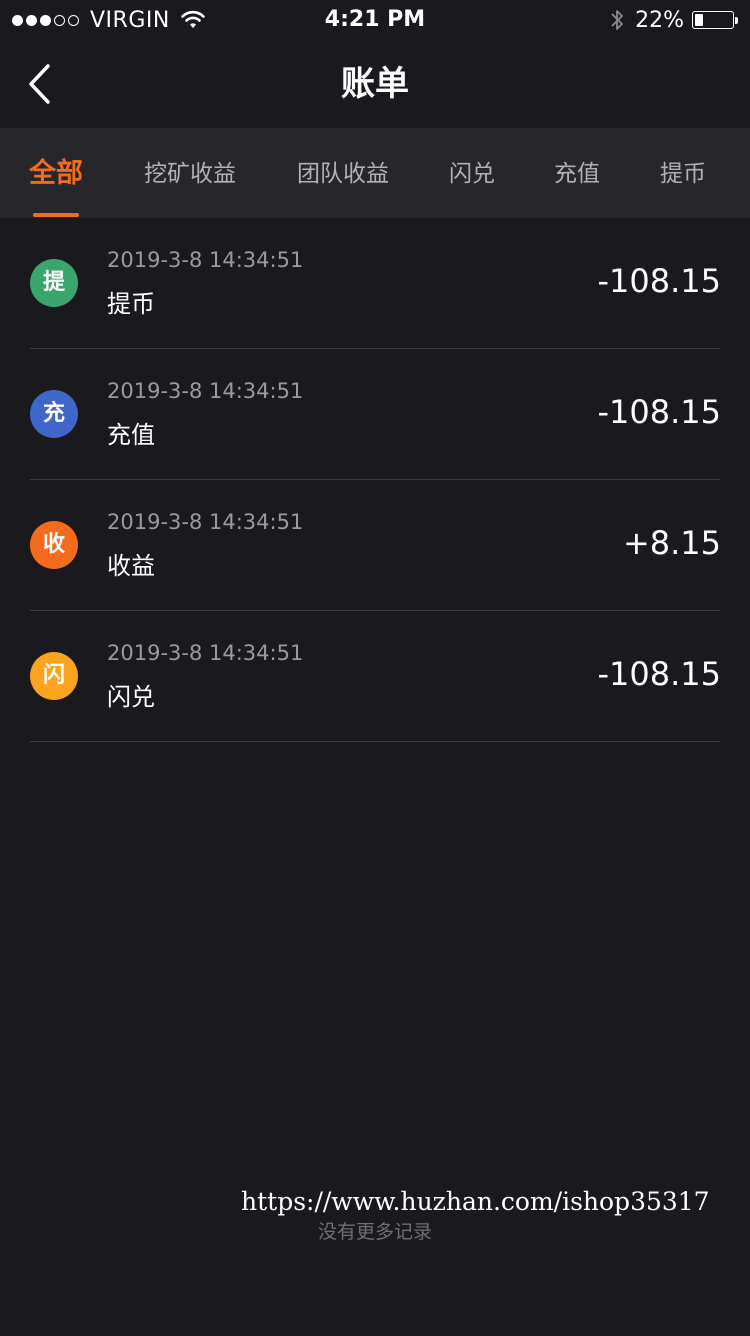  What do you see at coordinates (617, 20) in the screenshot?
I see `bluetooth-icon` at bounding box center [617, 20].